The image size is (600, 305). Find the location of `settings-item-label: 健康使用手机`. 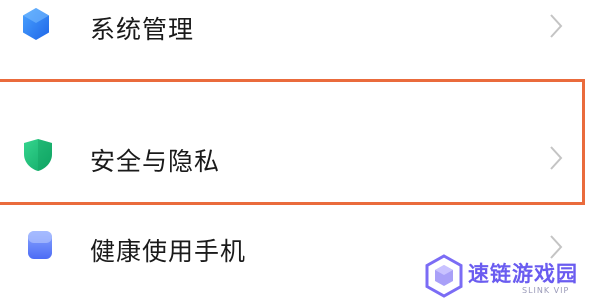

settings-item-label: 健康使用手机 is located at coordinates (168, 251).